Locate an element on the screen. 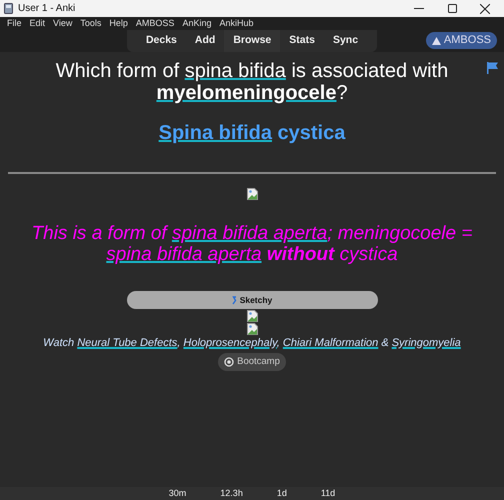  interval-label: 11d is located at coordinates (328, 493).